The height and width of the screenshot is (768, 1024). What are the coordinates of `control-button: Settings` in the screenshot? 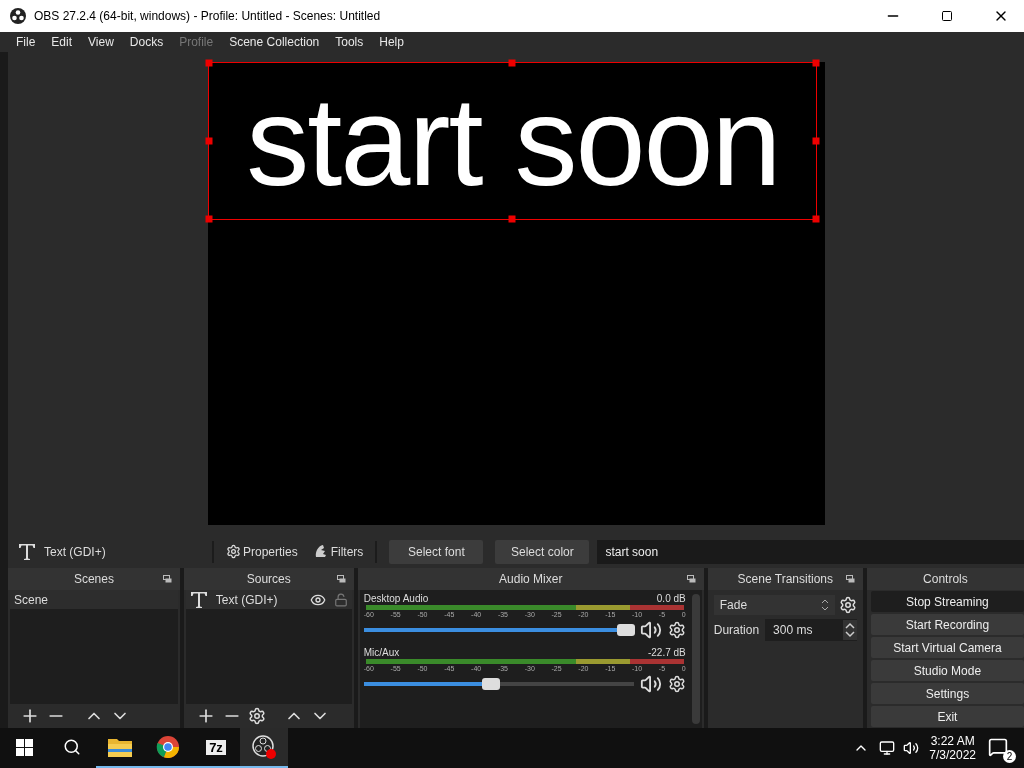 It's located at (947, 693).